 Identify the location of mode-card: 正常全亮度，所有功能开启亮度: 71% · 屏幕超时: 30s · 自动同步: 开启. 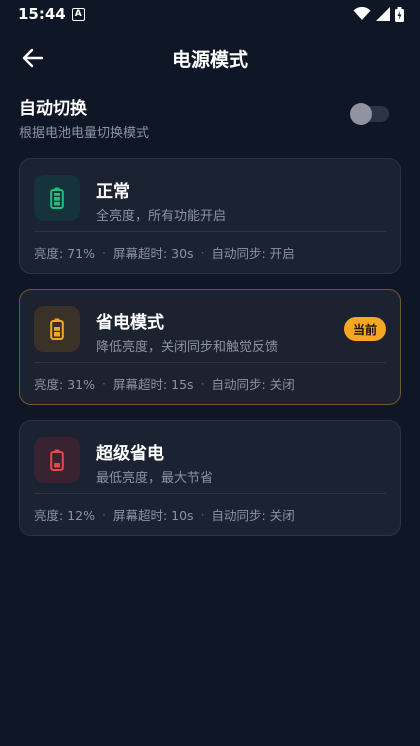
(210, 216).